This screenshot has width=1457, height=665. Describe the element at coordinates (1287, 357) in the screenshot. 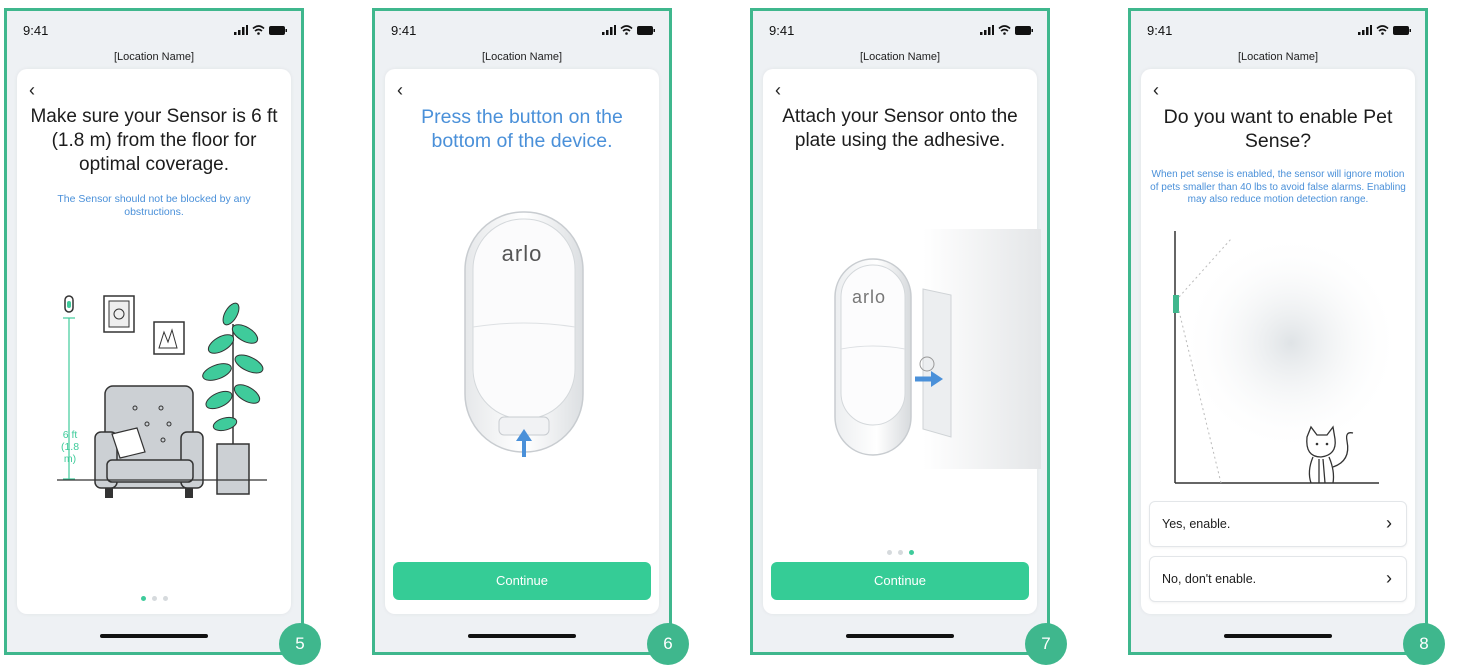

I see `pet-sense-illustration` at that location.